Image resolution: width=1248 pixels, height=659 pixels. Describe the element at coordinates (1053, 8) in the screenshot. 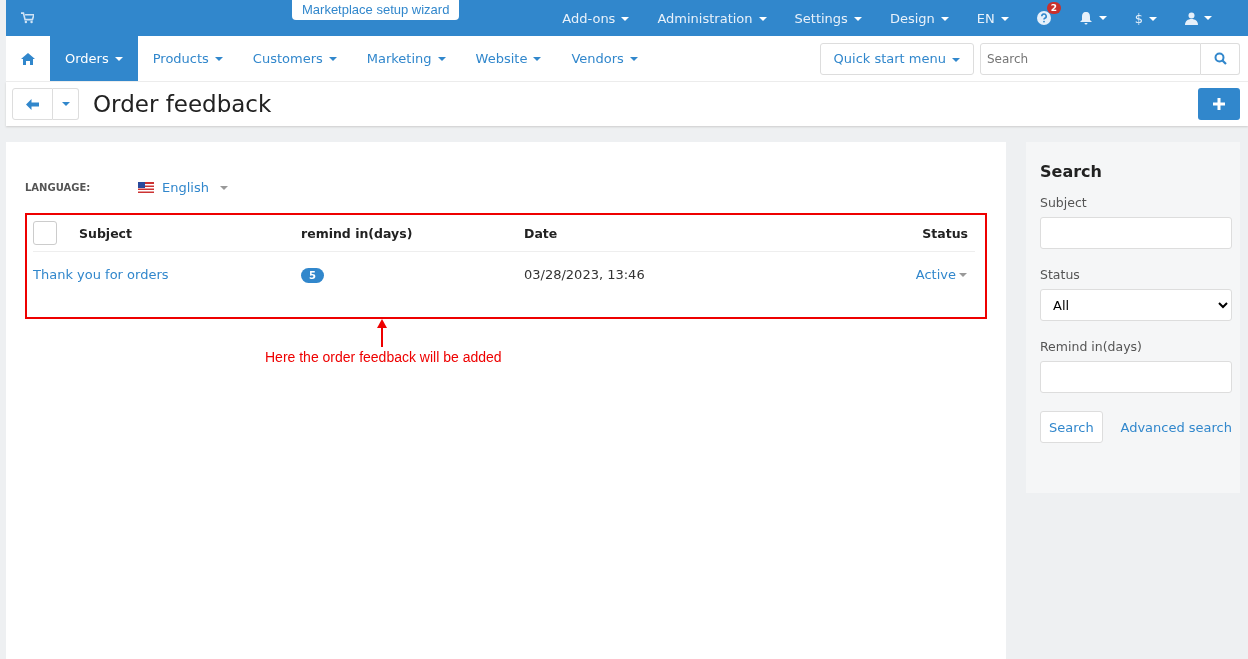

I see `notification-badge: 2` at that location.